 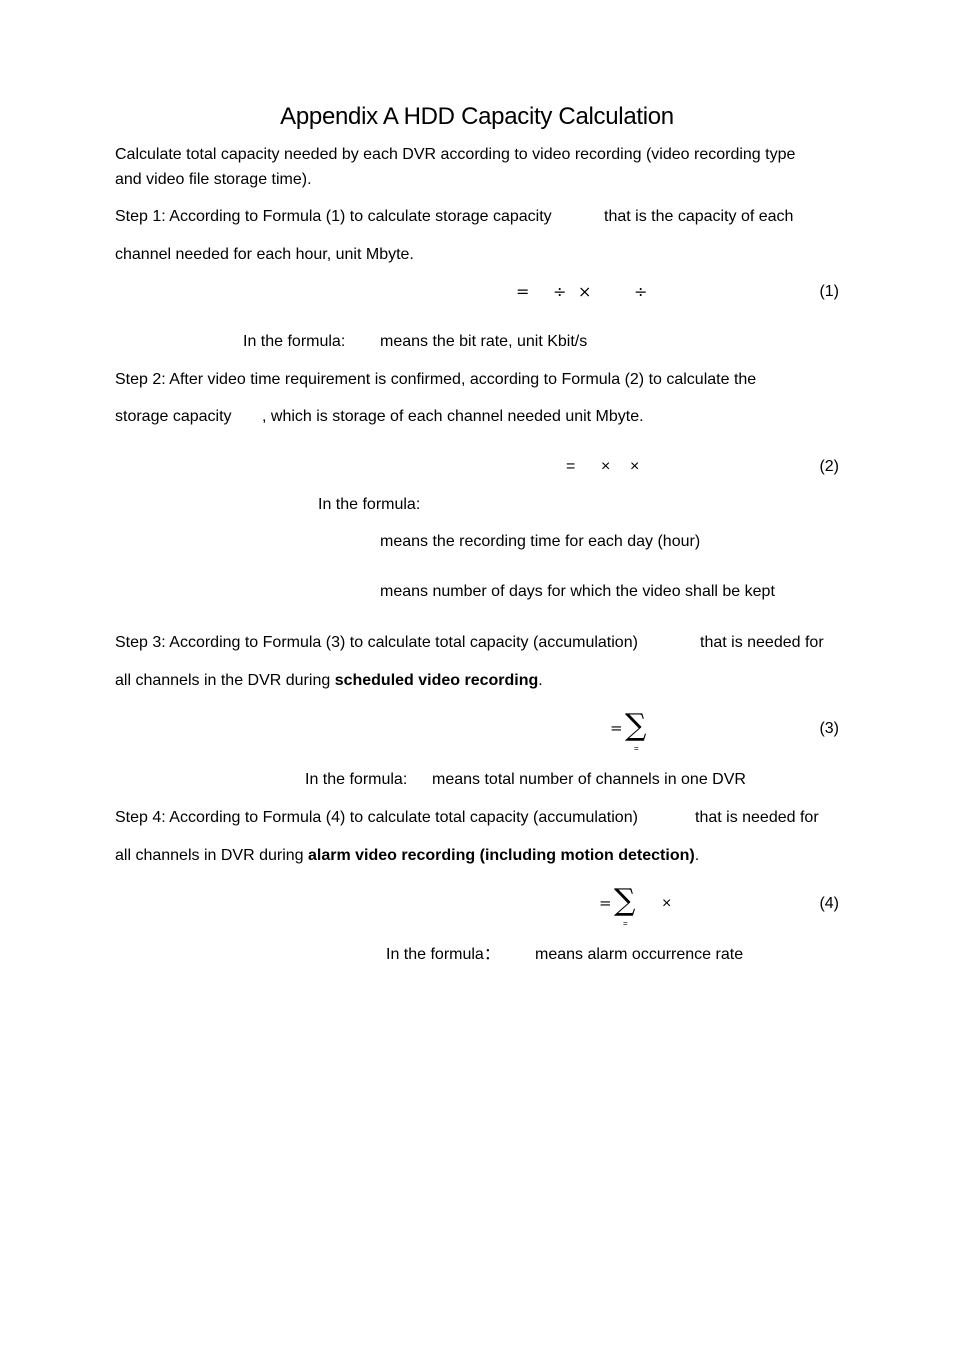 I want to click on formula-2-equals: =, so click(x=571, y=466).